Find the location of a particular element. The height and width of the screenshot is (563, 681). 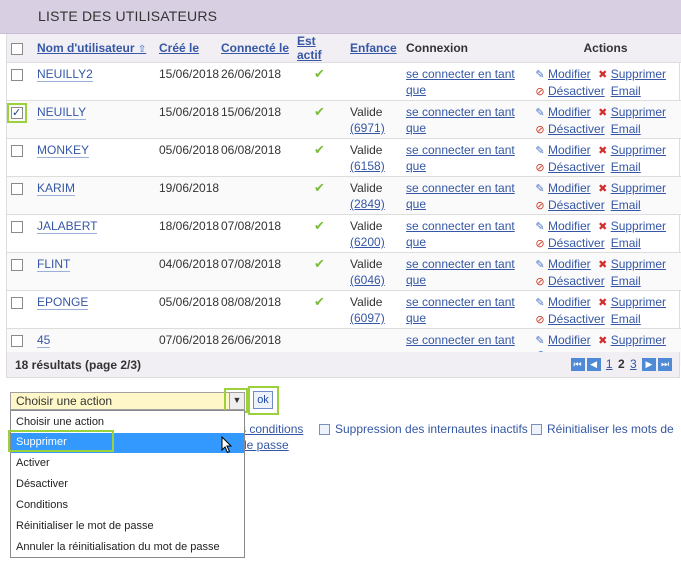

child-id-link: (6158) is located at coordinates (367, 166).